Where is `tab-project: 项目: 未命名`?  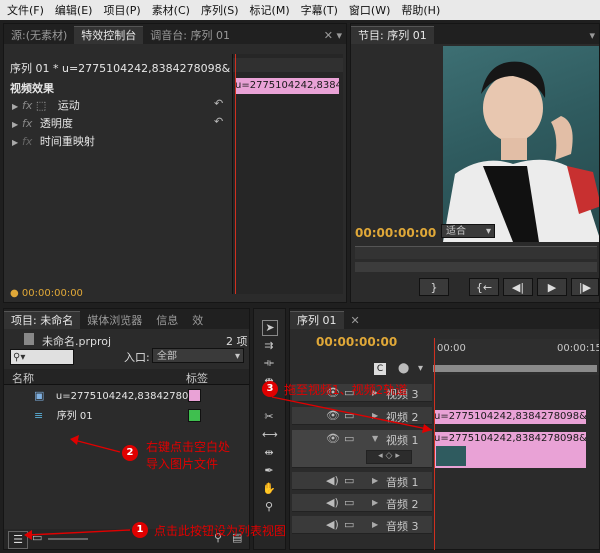
tab-project: 项目: 未命名 is located at coordinates (42, 320).